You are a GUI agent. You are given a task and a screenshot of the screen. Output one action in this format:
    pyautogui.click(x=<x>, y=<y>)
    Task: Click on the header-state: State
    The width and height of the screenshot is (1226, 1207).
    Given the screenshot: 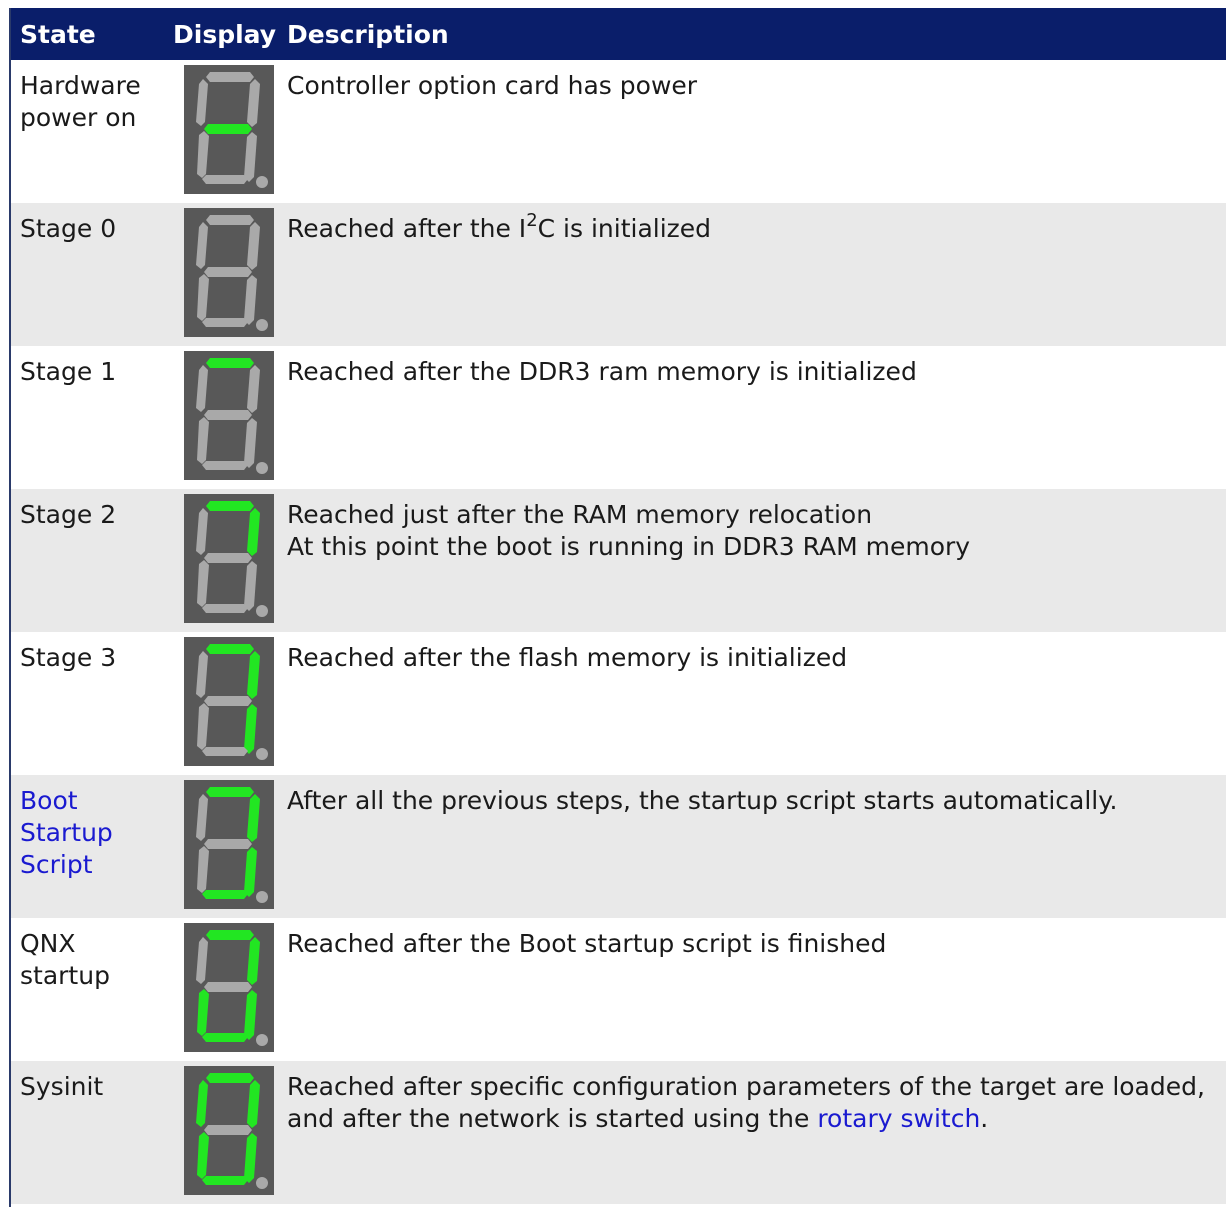 What is the action you would take?
    pyautogui.click(x=58, y=34)
    